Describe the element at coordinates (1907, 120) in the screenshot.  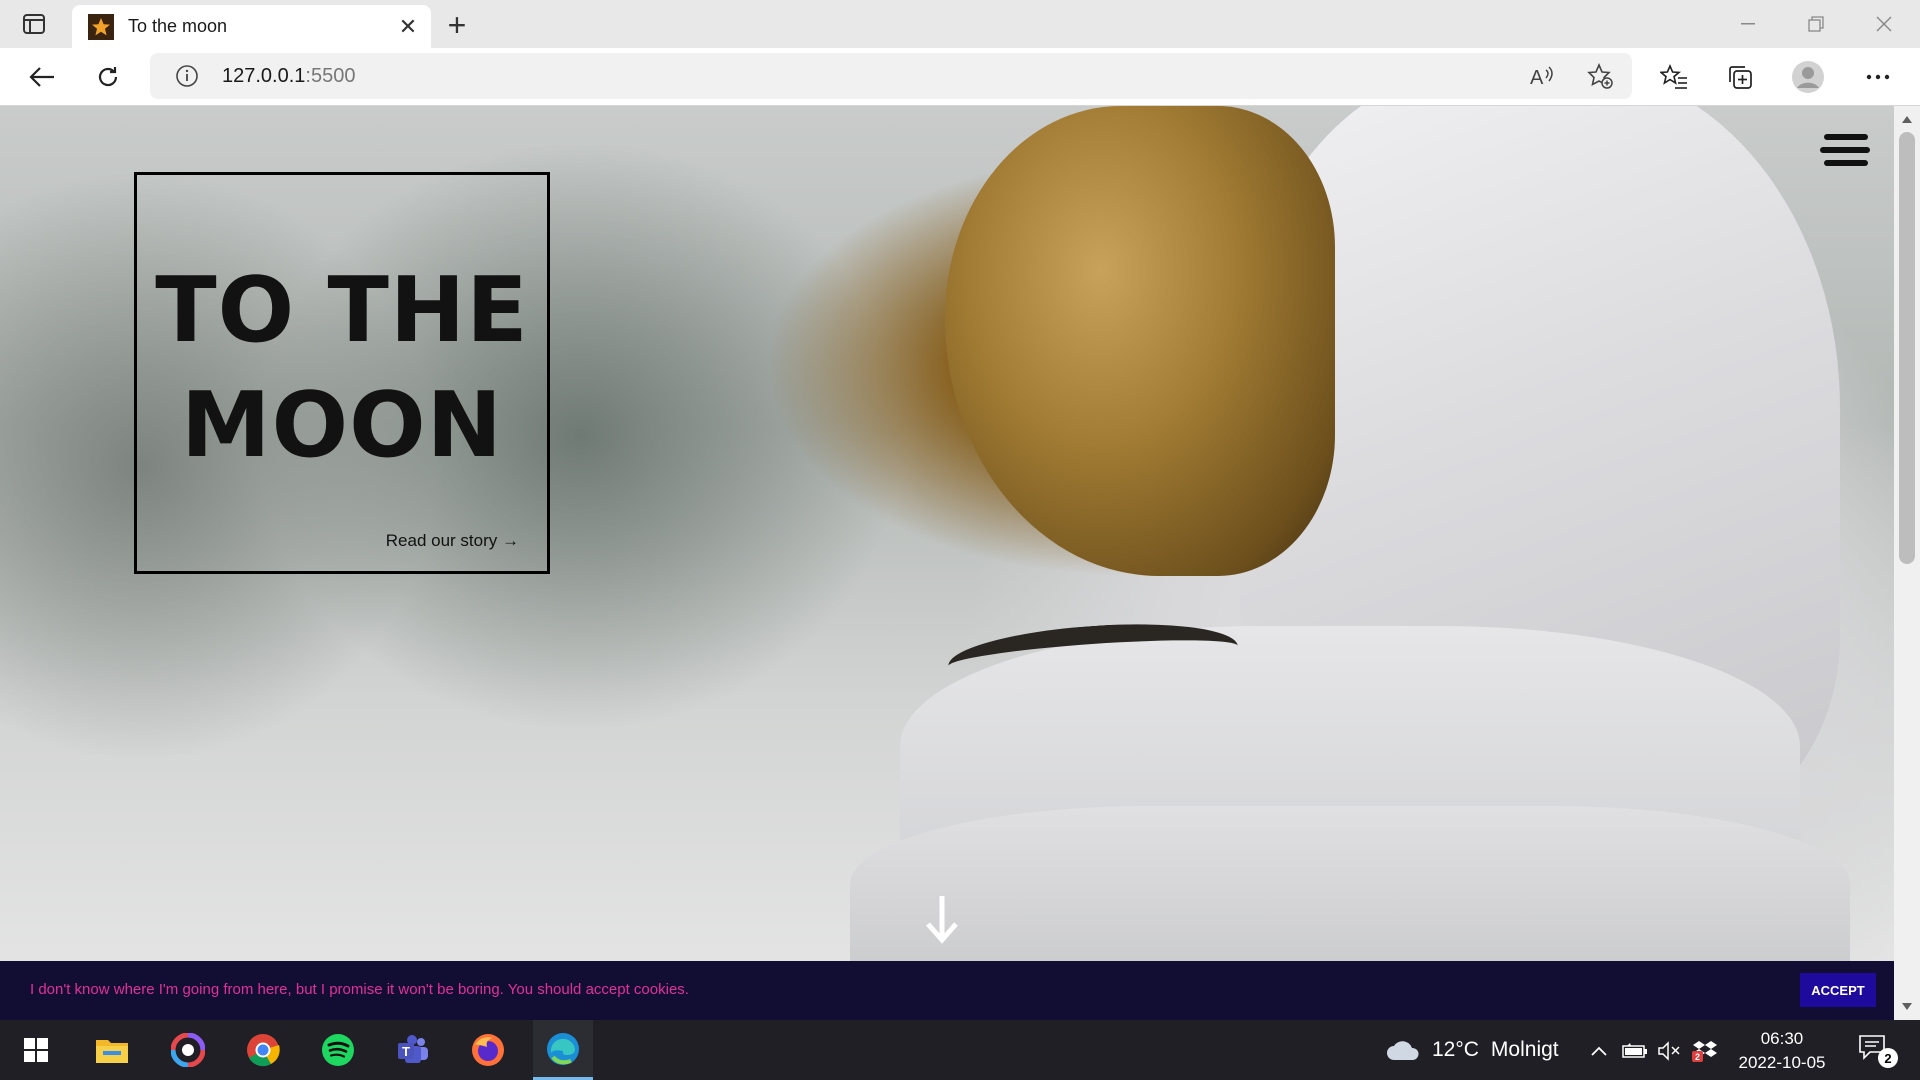
I see `scroll-up-icon` at that location.